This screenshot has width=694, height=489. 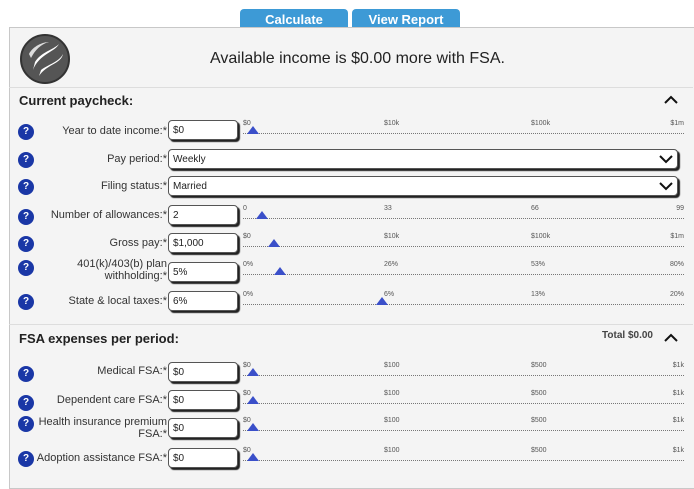 I want to click on slider-tick-label: 53%, so click(x=538, y=264).